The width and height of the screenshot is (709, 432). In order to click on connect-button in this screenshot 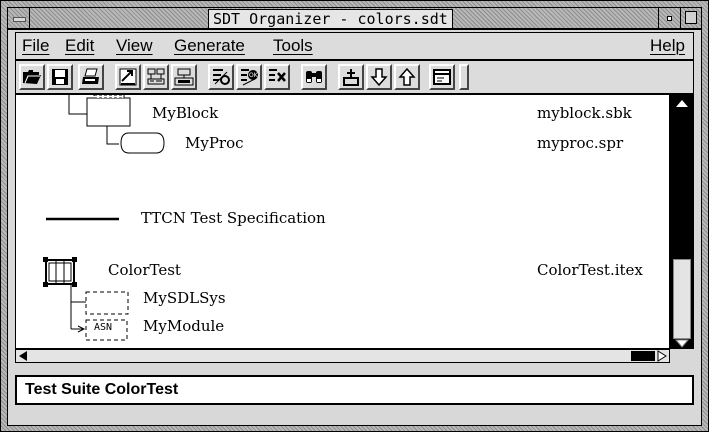, I will do `click(128, 77)`.